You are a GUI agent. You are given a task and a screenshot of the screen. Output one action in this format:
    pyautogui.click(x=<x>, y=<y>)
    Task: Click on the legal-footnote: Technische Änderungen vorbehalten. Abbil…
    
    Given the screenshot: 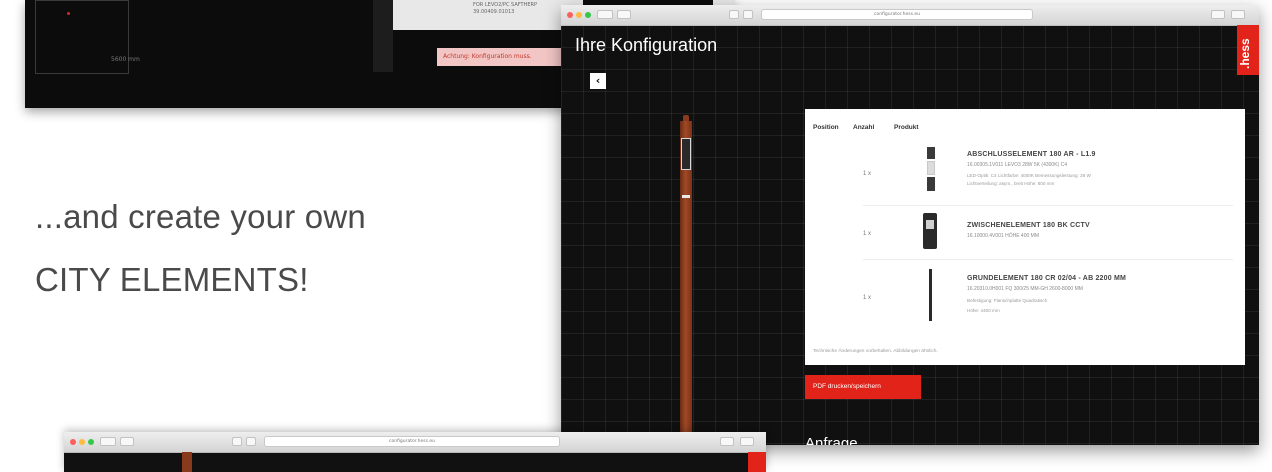 What is the action you would take?
    pyautogui.click(x=875, y=351)
    